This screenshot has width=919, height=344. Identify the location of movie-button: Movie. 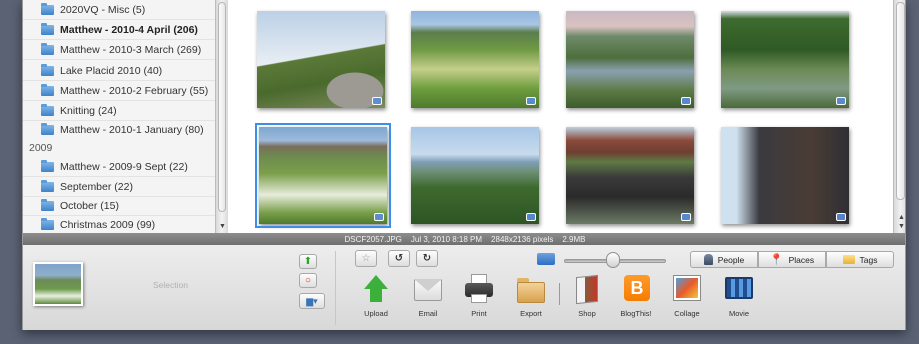
(739, 301).